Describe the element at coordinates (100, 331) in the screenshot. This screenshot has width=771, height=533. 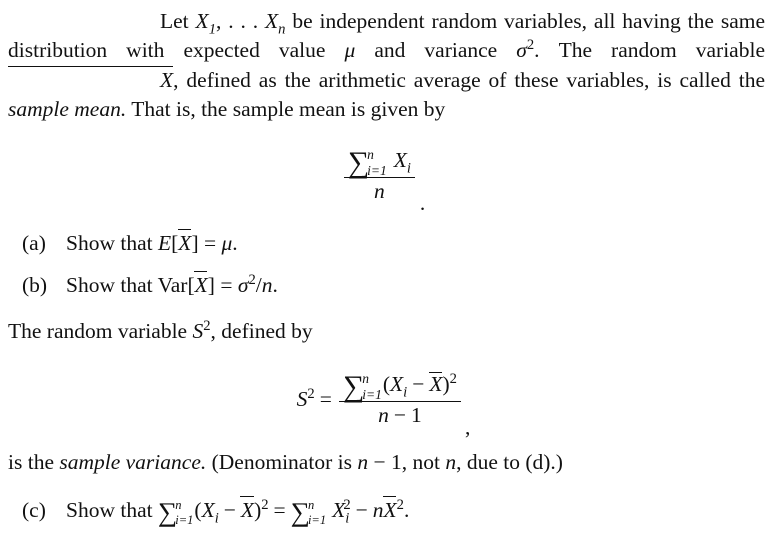
I see `svar-intro-text-1: The random variable` at that location.